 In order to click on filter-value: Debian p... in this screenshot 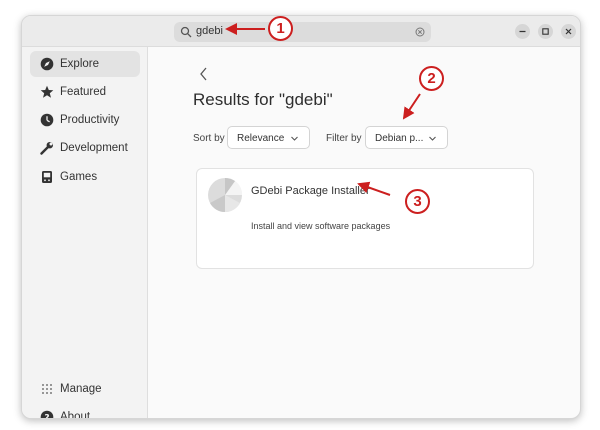, I will do `click(399, 138)`.